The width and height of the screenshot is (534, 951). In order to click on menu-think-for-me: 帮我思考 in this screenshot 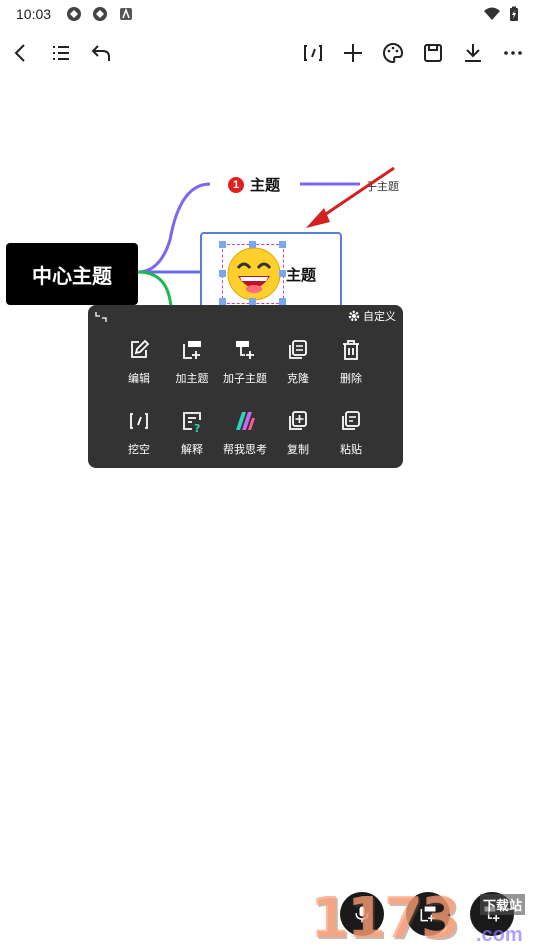, I will do `click(245, 438)`.